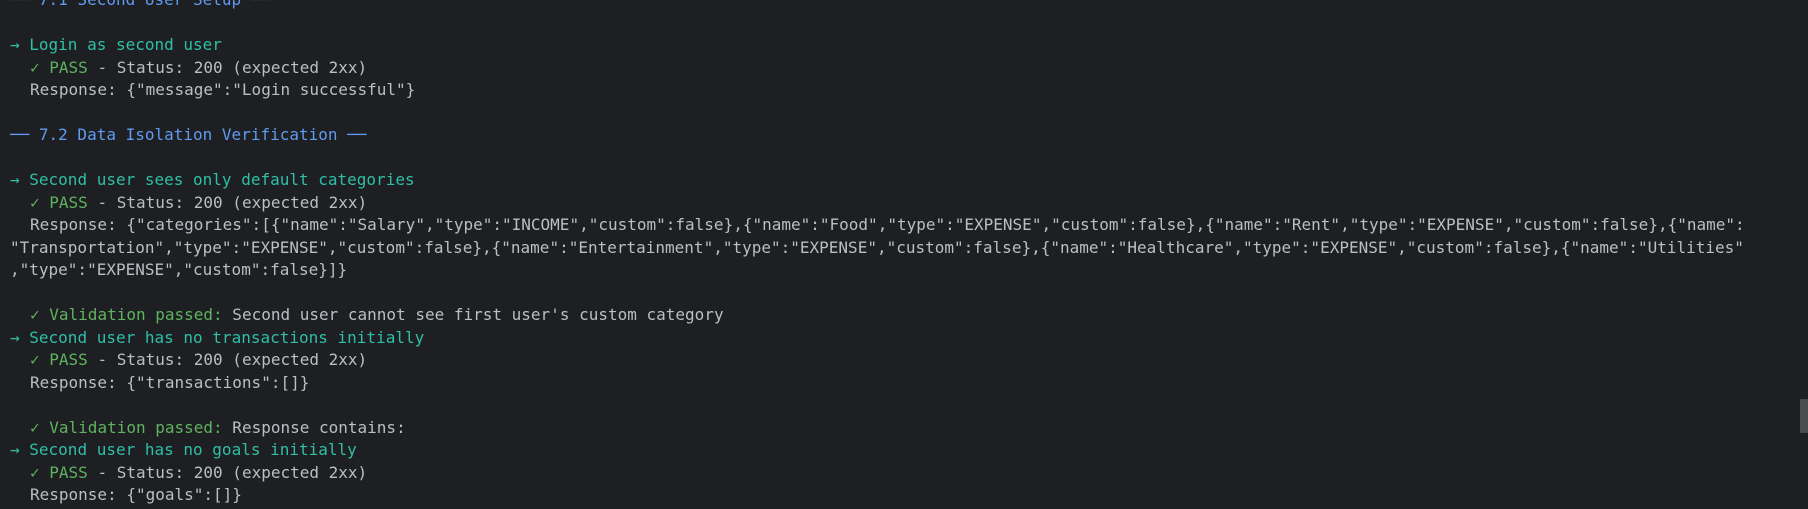  I want to click on test-step-login-second-user: → Login as second user, so click(877, 45).